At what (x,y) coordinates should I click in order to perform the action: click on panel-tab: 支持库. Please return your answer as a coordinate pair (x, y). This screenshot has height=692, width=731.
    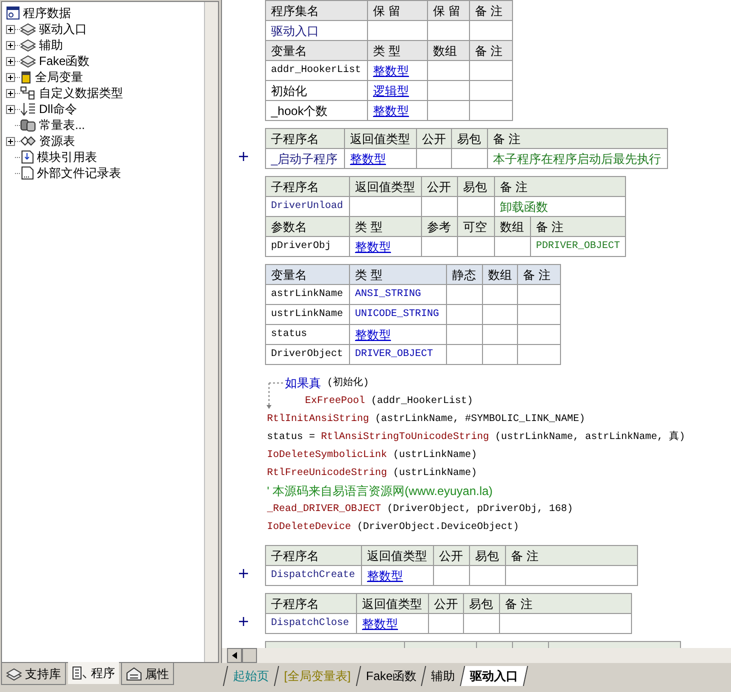
    Looking at the image, I should click on (33, 674).